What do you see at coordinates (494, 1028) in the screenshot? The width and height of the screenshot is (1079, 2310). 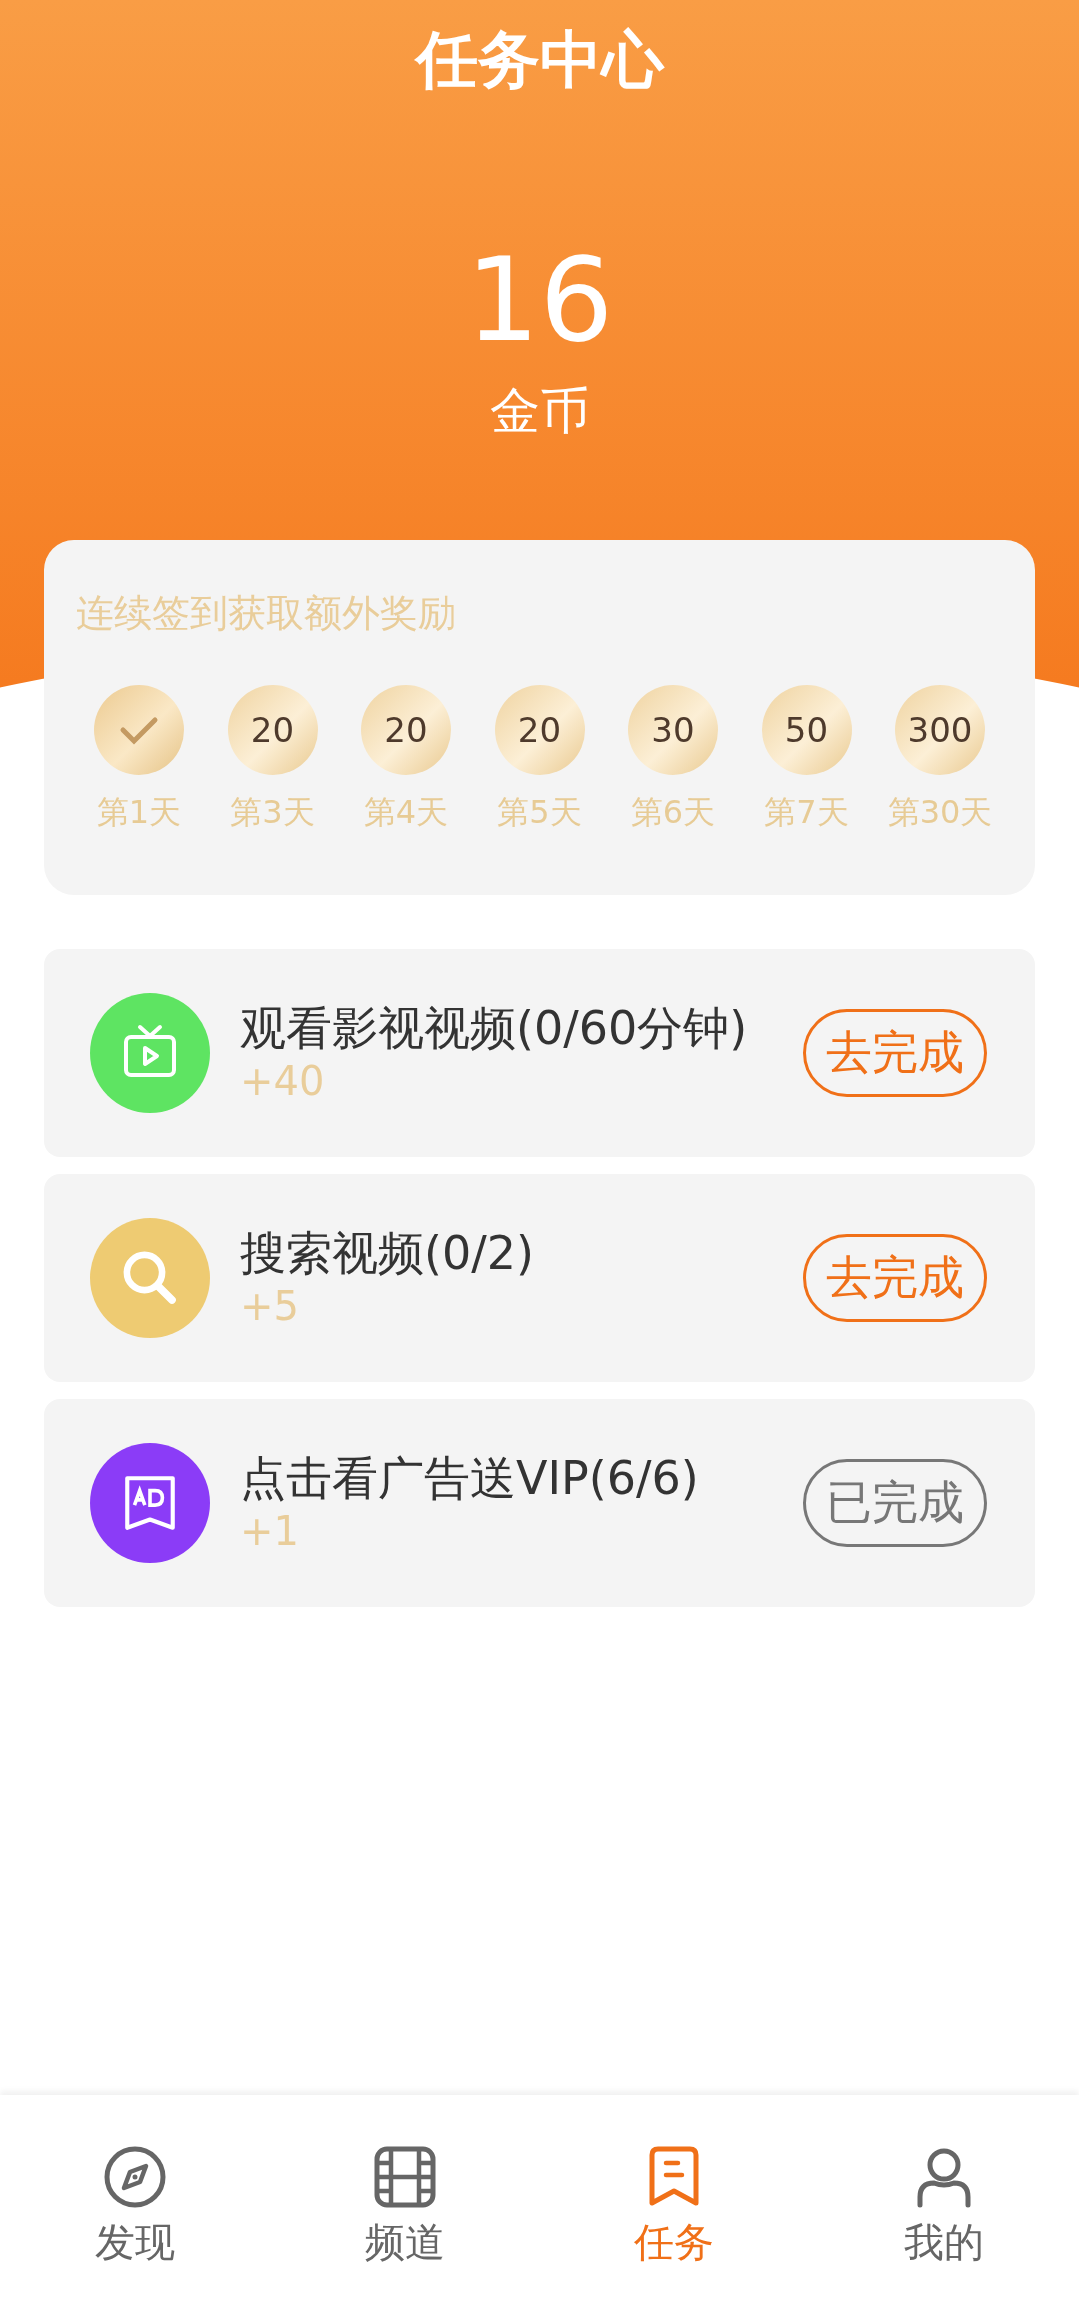 I see `task-title: 观看影视视频(0/60分钟)` at bounding box center [494, 1028].